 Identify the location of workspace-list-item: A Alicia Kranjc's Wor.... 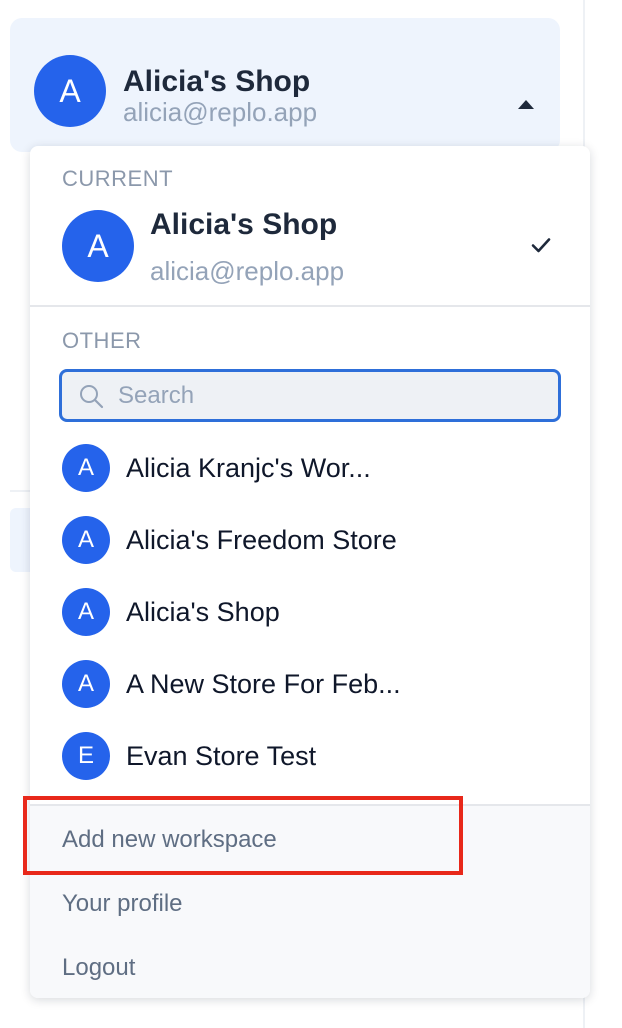
(310, 468).